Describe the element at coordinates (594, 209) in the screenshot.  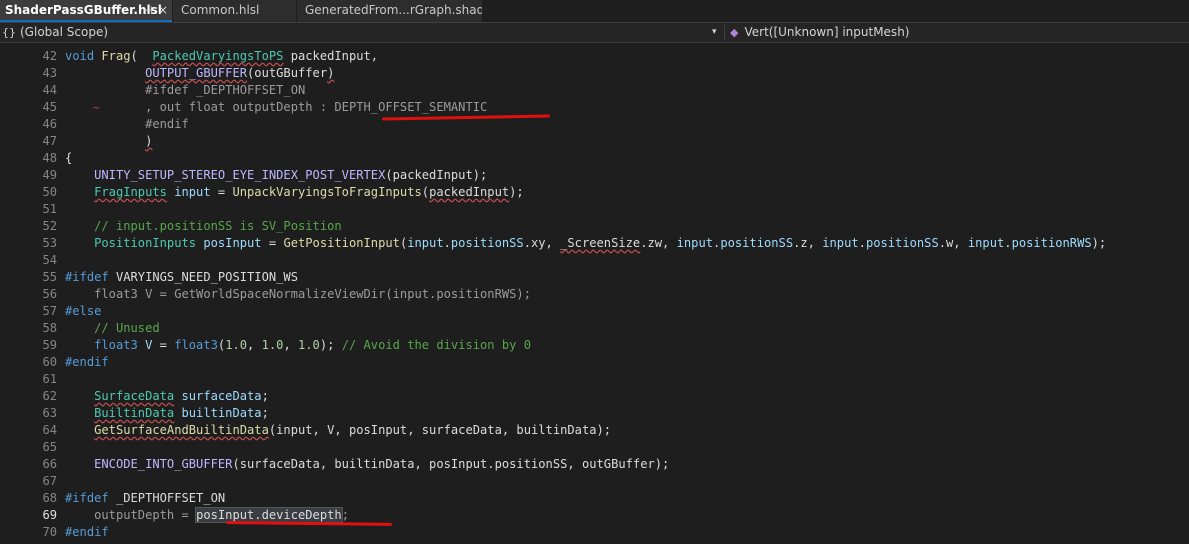
I see `code-line: 51` at that location.